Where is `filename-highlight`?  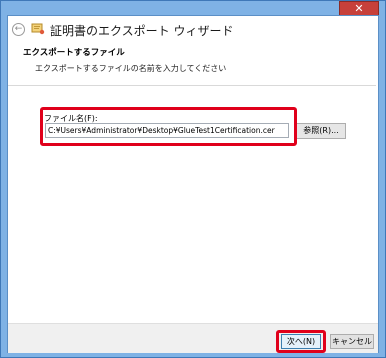 filename-highlight is located at coordinates (168, 126).